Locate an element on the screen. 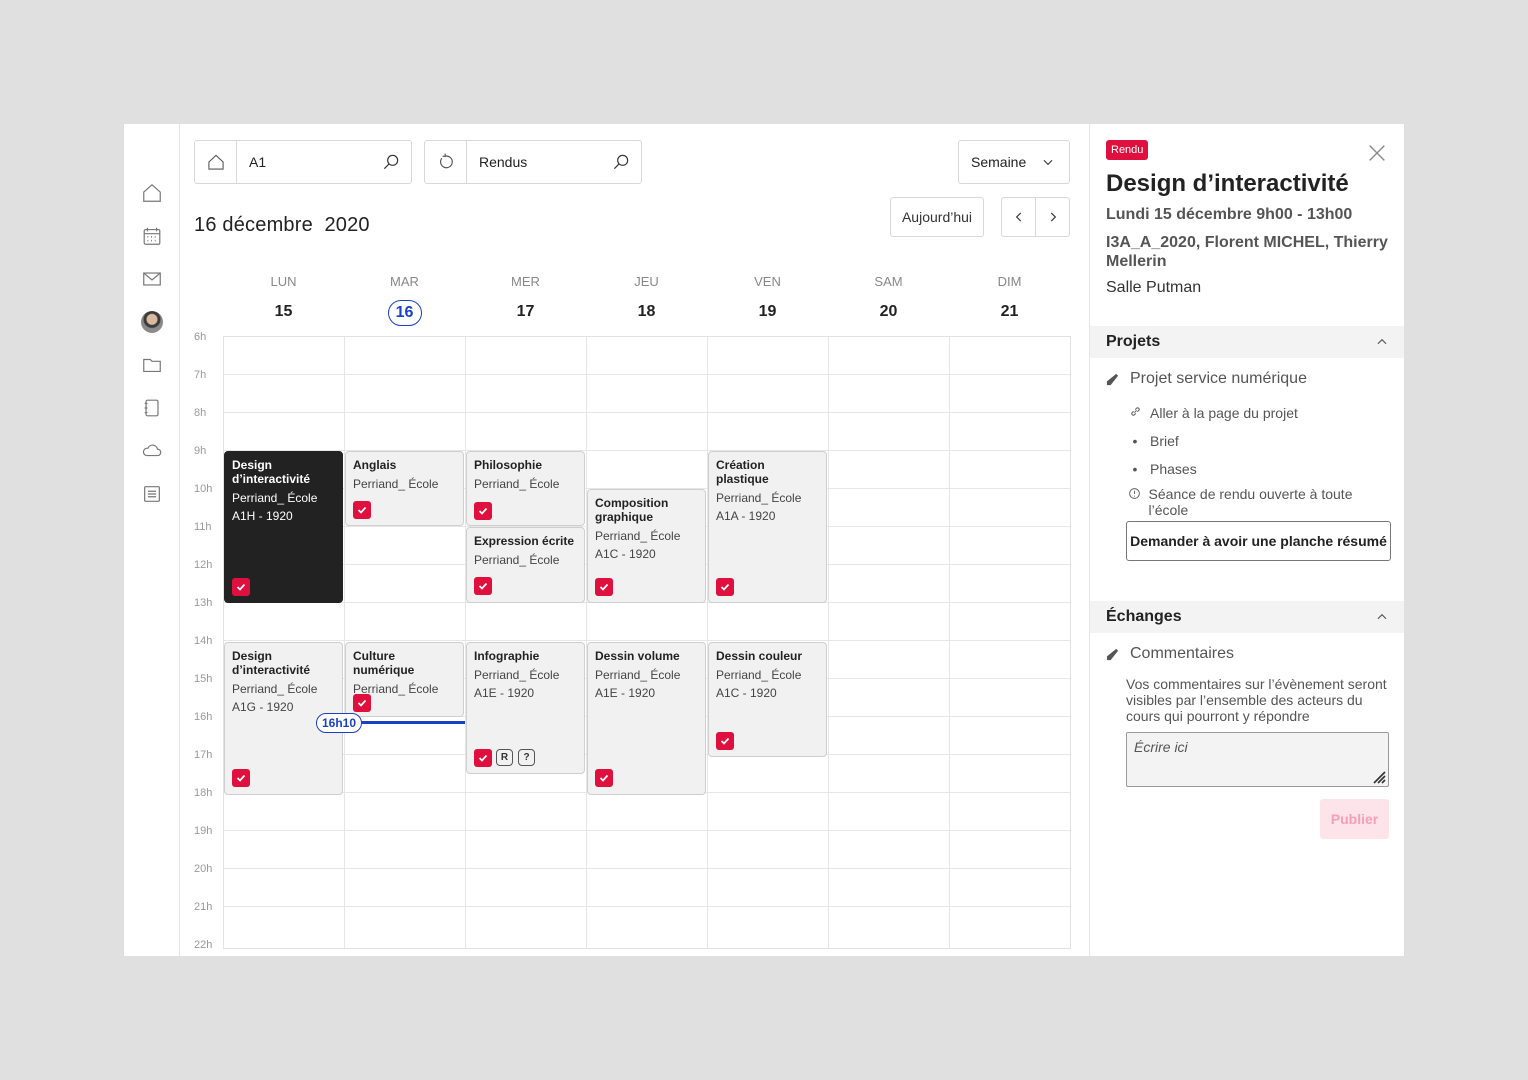  hour-label: 10h is located at coordinates (203, 489).